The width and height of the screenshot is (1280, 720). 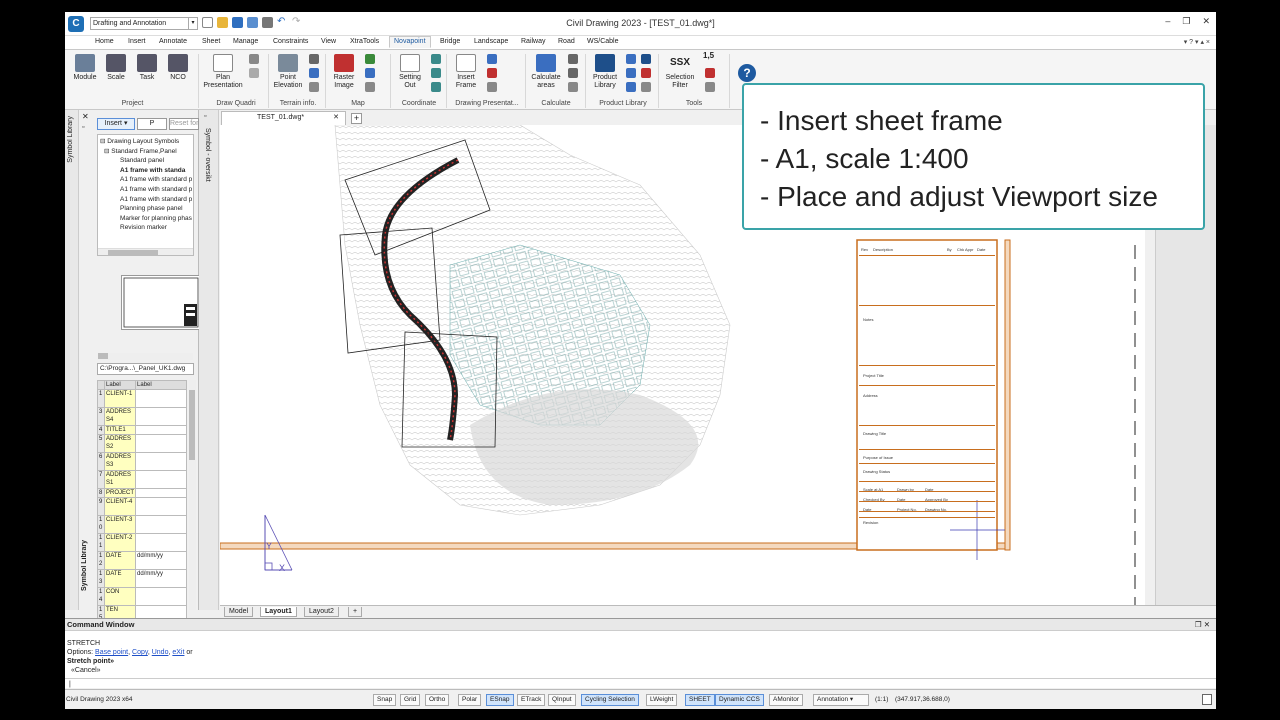 I want to click on row-label: CLIENT-4, so click(x=120, y=506).